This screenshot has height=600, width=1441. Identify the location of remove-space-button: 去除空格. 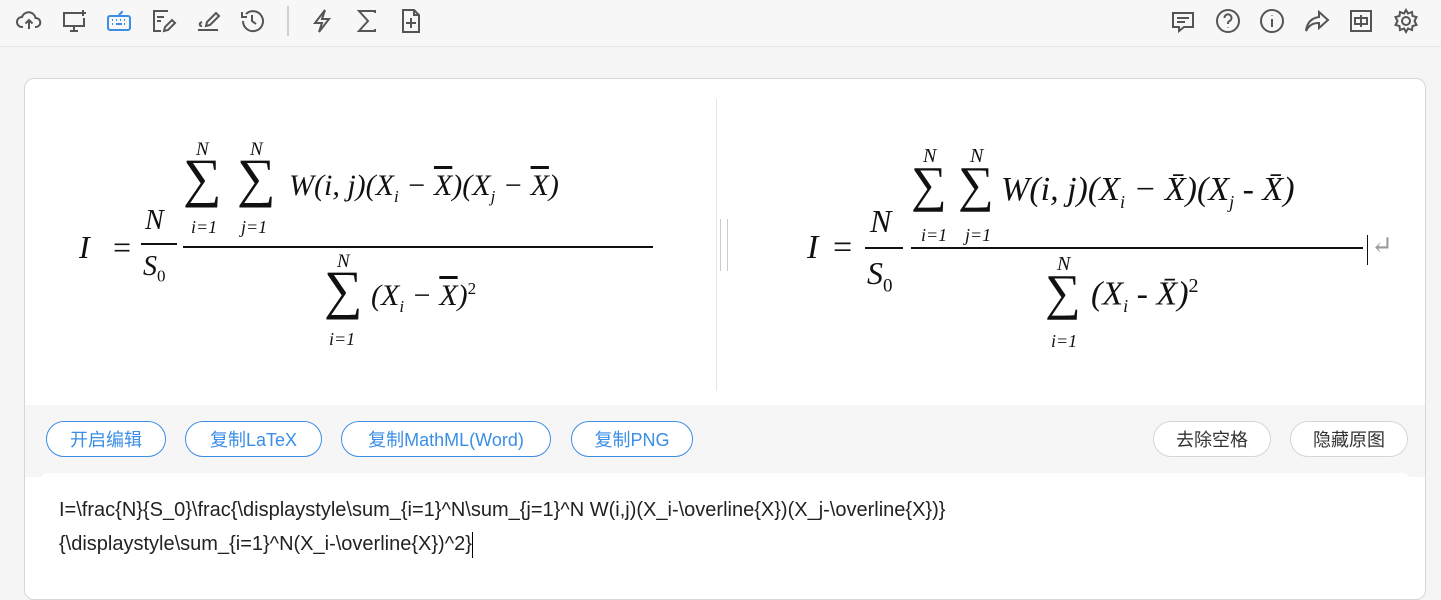
(1212, 439).